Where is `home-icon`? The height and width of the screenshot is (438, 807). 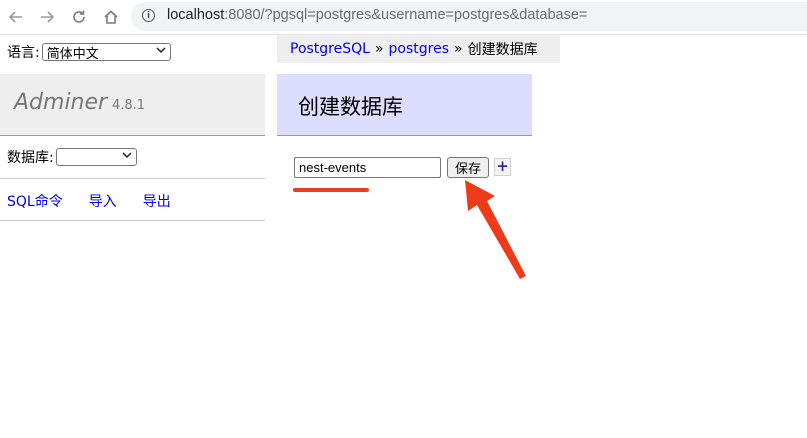
home-icon is located at coordinates (111, 17).